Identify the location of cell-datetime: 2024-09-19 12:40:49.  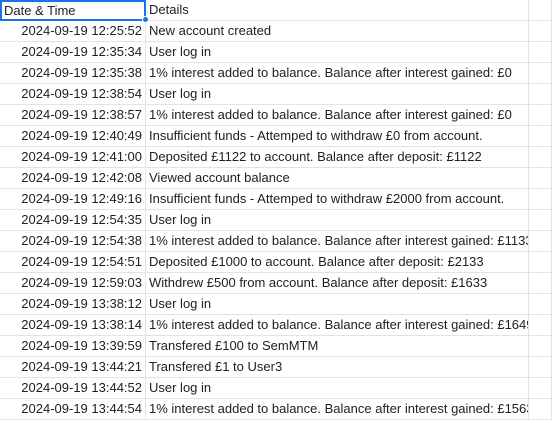
(73, 136).